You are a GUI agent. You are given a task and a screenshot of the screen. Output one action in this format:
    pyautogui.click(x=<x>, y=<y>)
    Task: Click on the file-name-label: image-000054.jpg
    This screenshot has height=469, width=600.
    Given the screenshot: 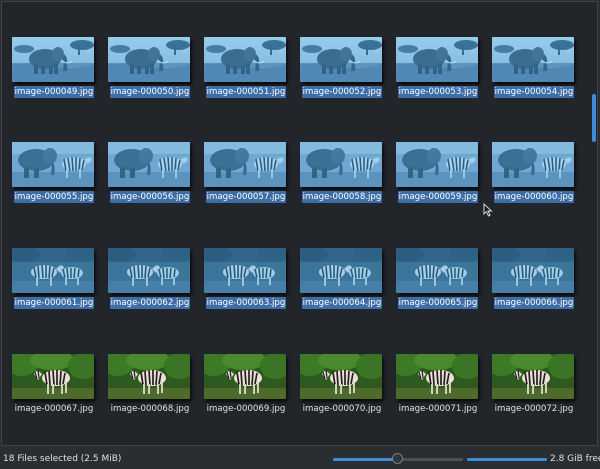 What is the action you would take?
    pyautogui.click(x=534, y=92)
    